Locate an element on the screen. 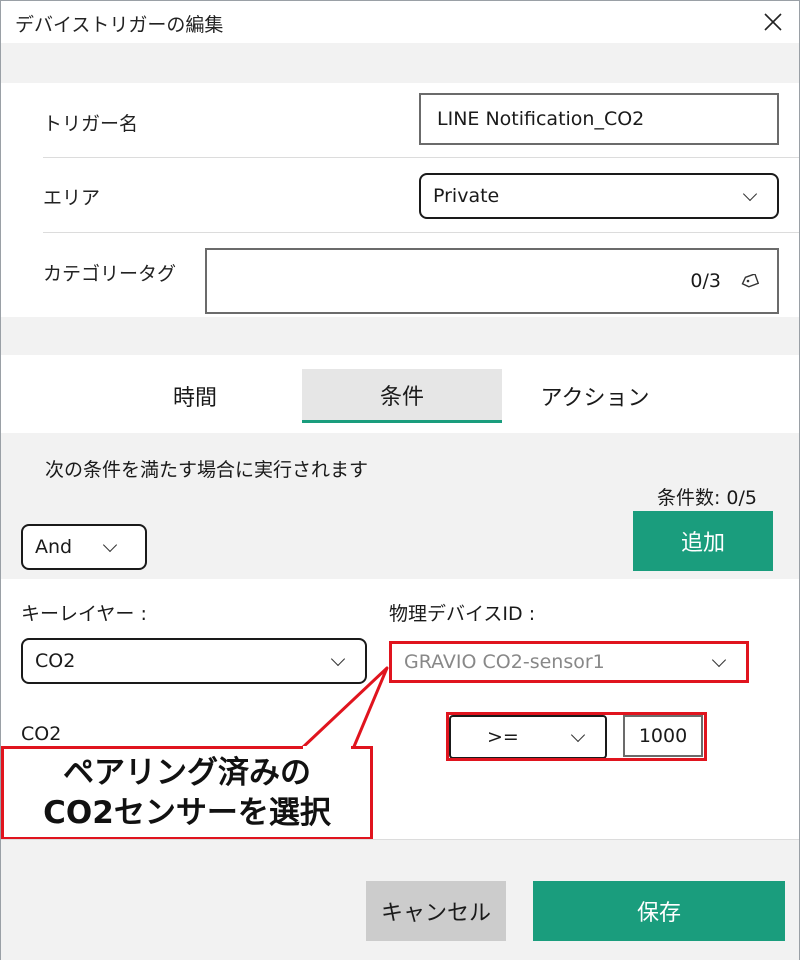 Image resolution: width=800 pixels, height=960 pixels. tab-bar: 時間 条件 アクション is located at coordinates (400, 394).